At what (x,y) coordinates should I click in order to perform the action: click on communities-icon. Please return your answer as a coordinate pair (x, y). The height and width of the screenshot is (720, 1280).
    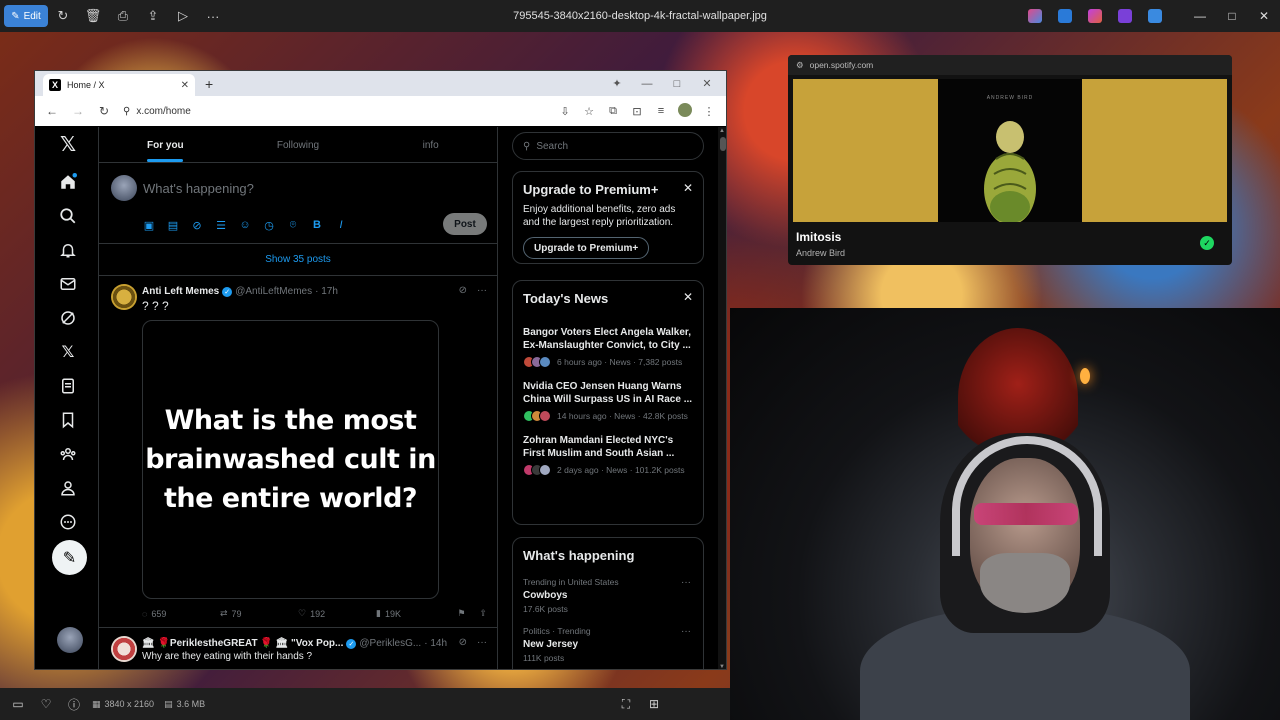
    Looking at the image, I should click on (68, 454).